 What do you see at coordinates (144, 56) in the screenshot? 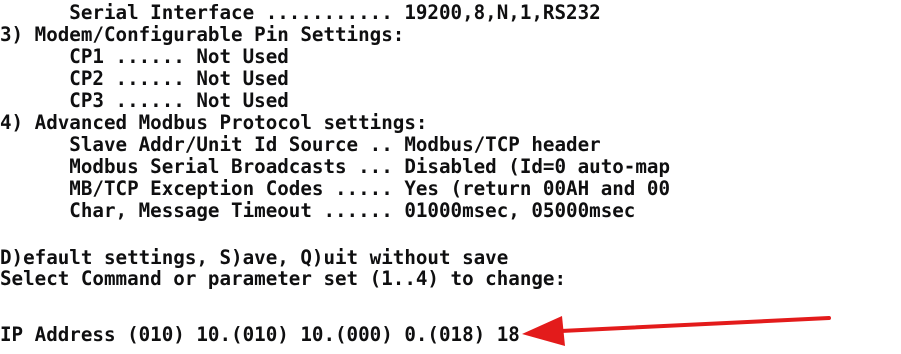
I see `terminal-line-cp1: CP1 ...... Not Used` at bounding box center [144, 56].